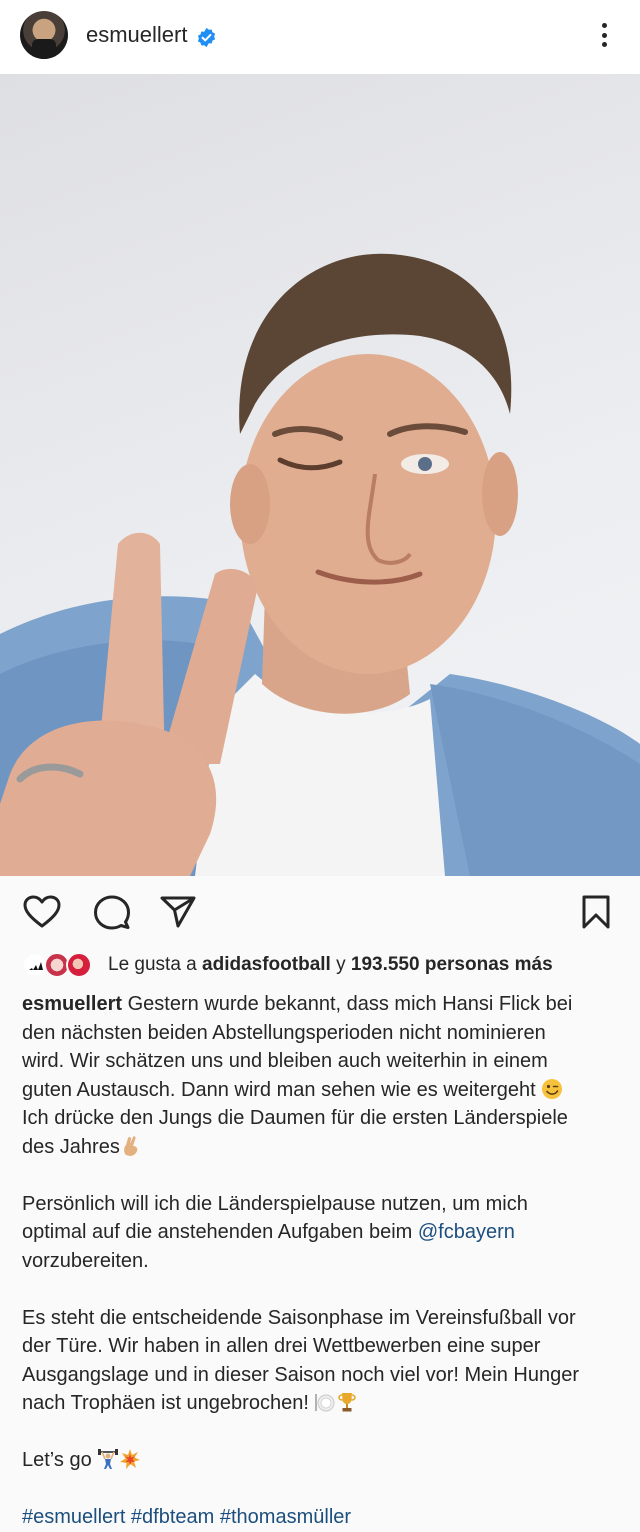 The width and height of the screenshot is (640, 1532). Describe the element at coordinates (57, 1460) in the screenshot. I see `caption-line: Let’s go` at that location.